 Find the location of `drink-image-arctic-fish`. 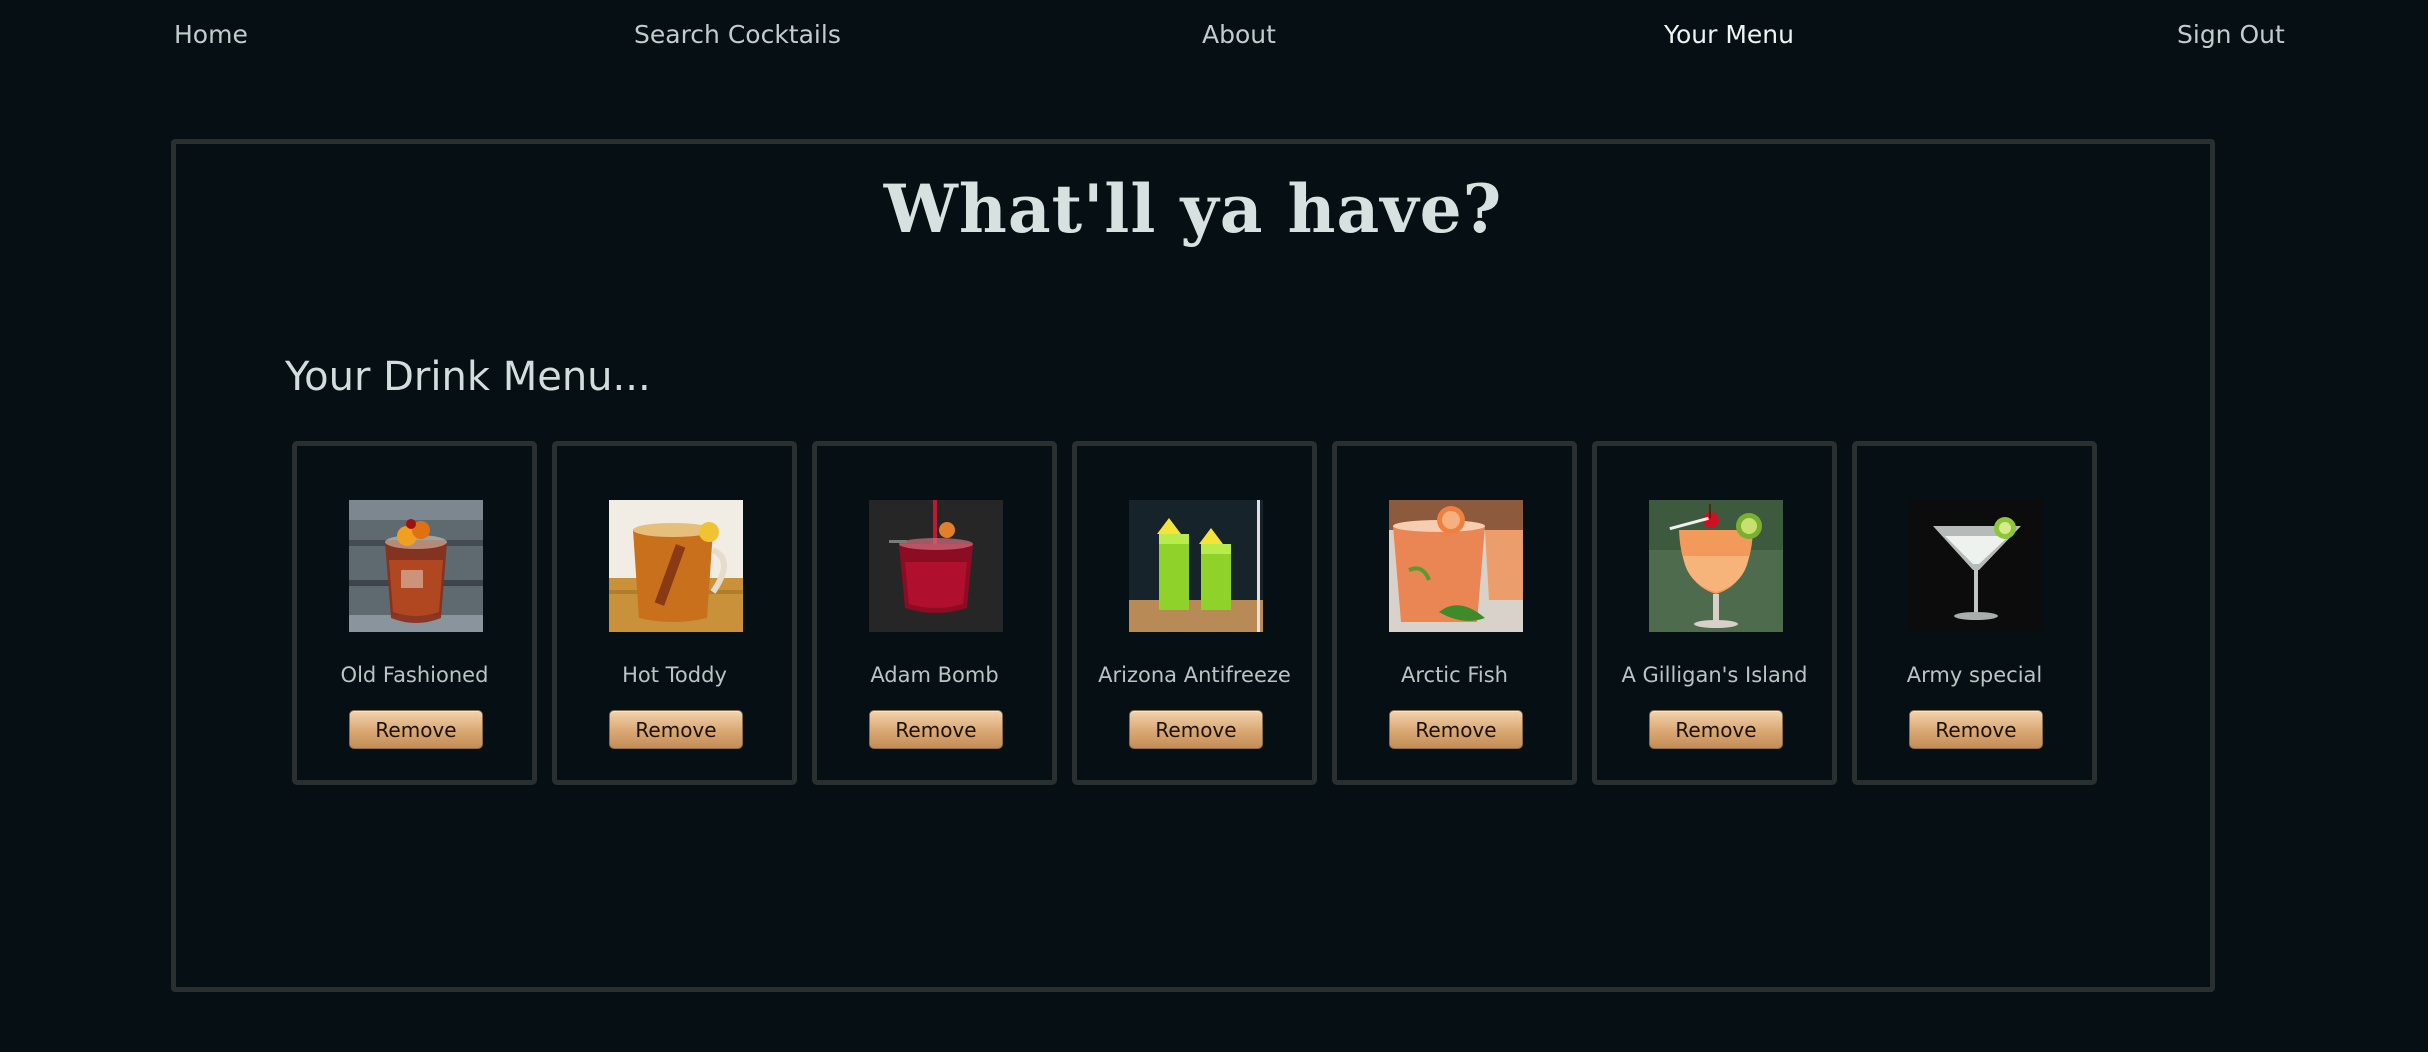

drink-image-arctic-fish is located at coordinates (1456, 566).